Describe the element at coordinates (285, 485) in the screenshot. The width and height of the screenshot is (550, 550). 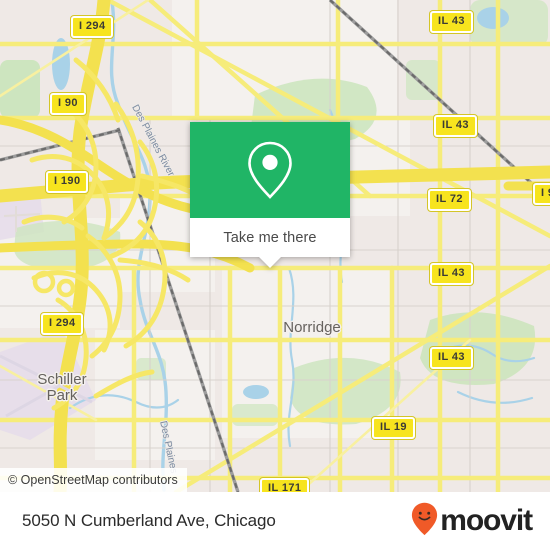
I see `highway-shield-il171: IL 171` at that location.